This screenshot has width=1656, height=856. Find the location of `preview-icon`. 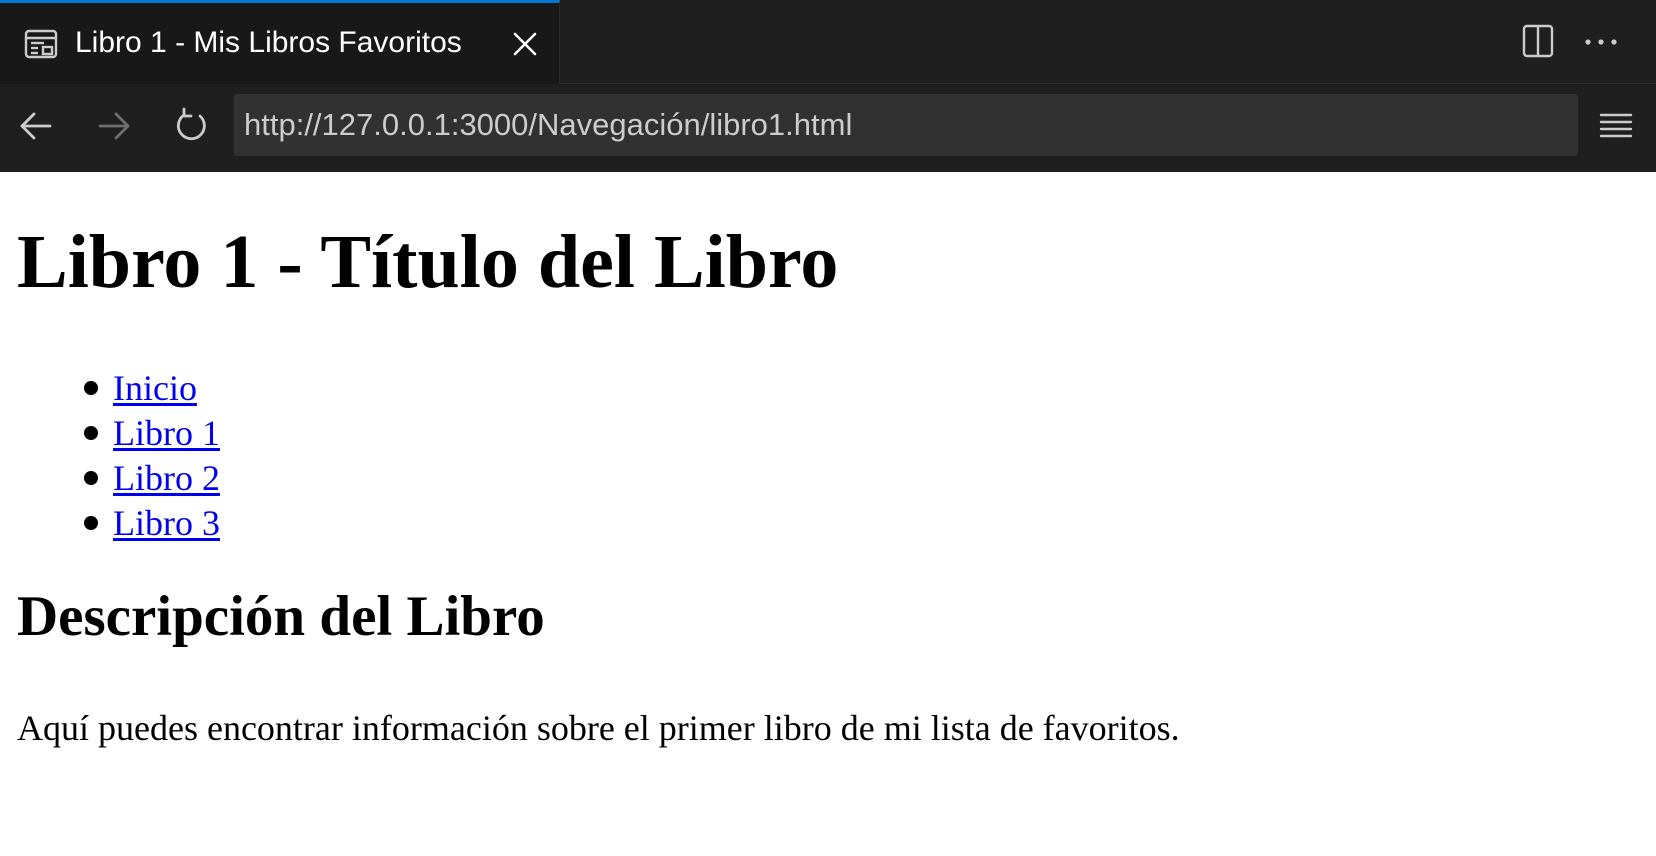

preview-icon is located at coordinates (41, 44).